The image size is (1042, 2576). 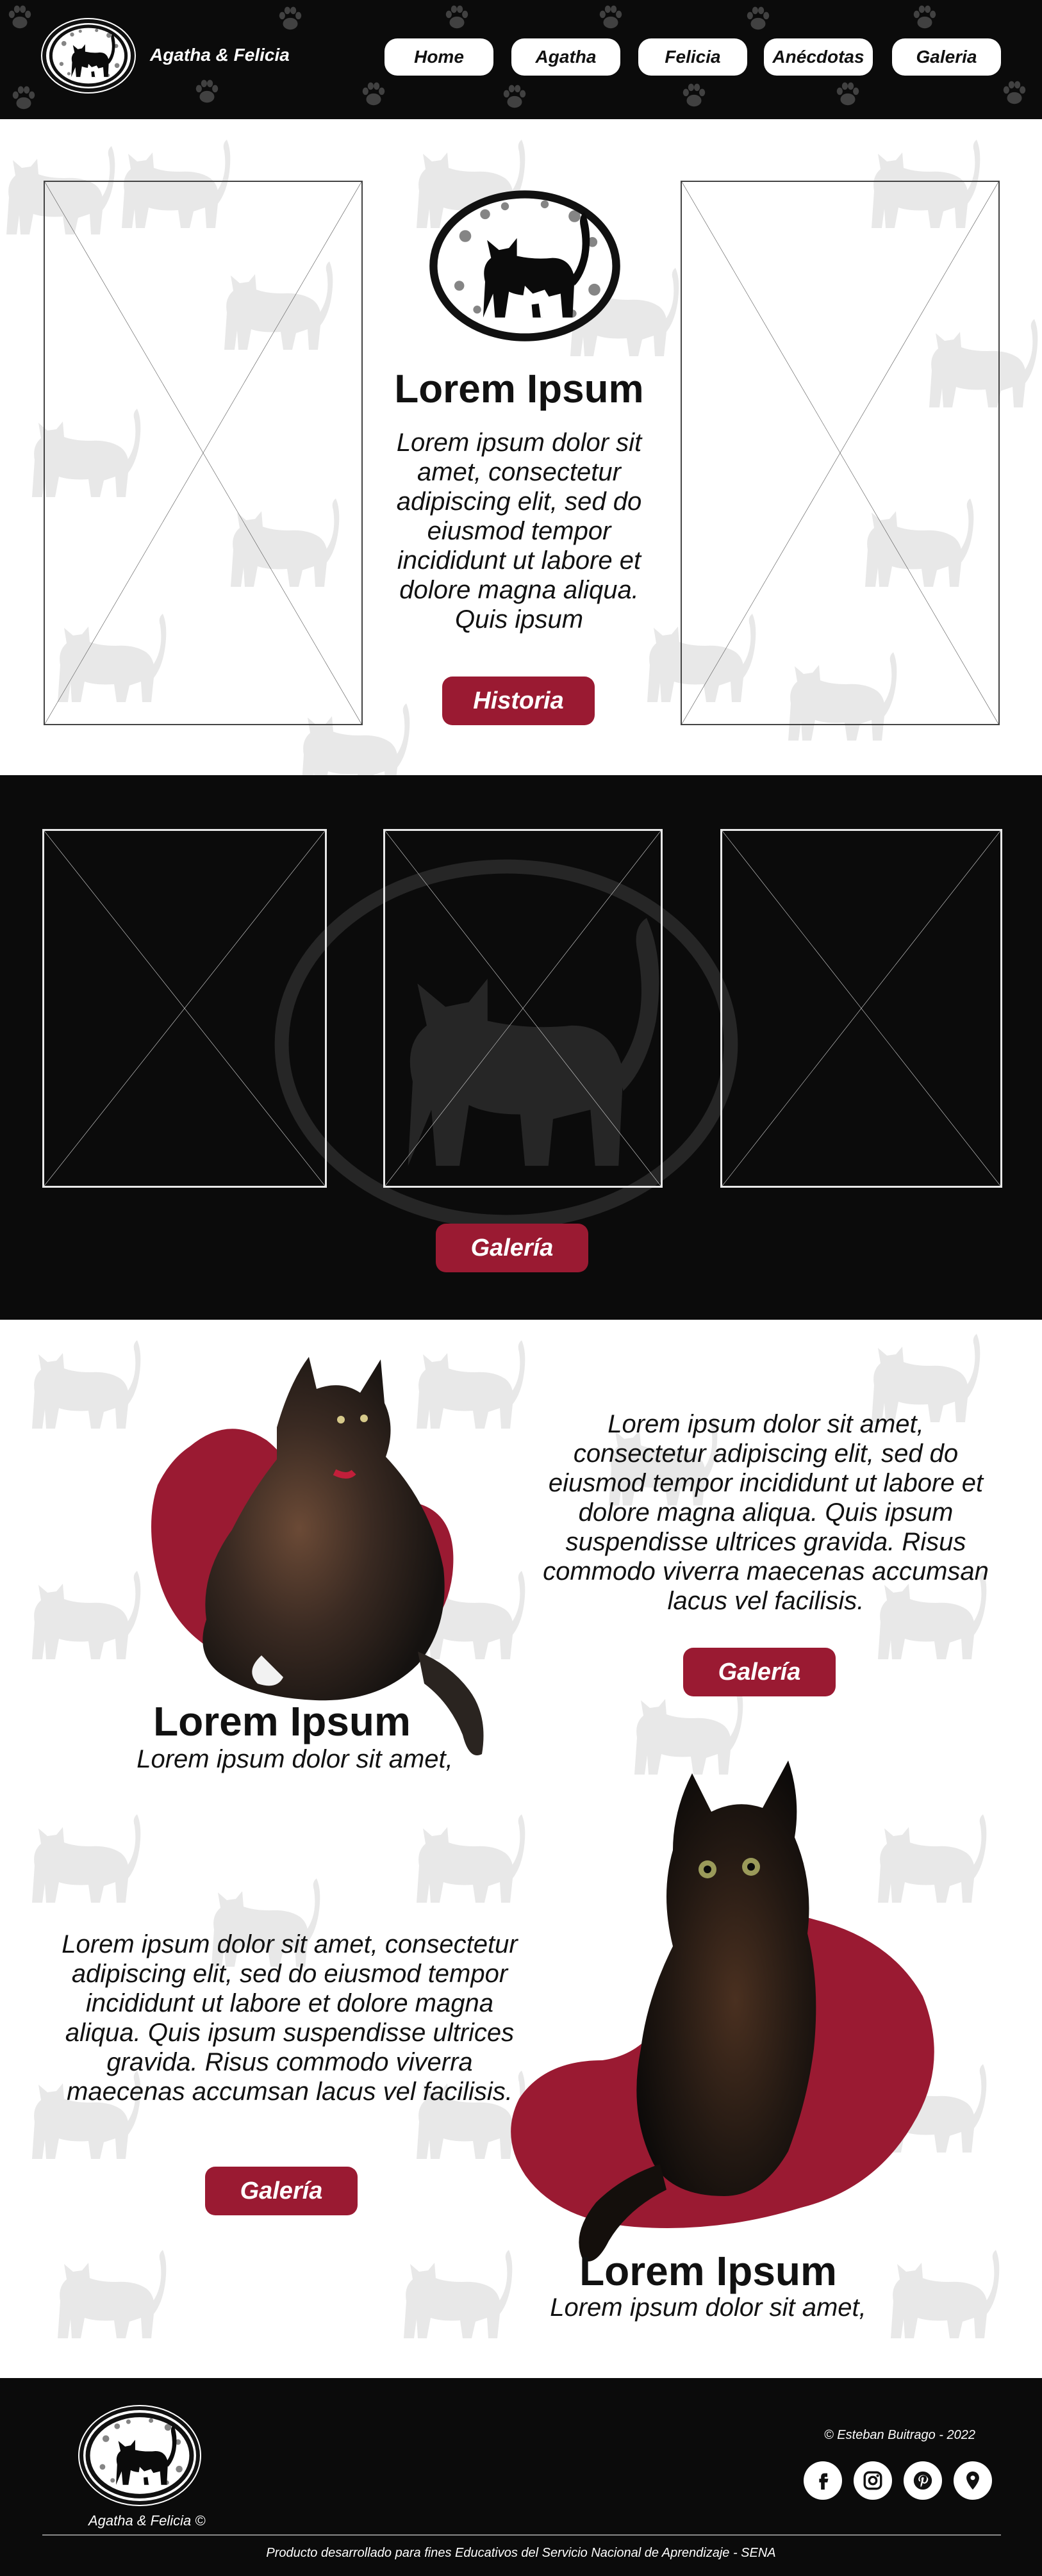 I want to click on hero-title: Lorem Ipsum, so click(x=519, y=389).